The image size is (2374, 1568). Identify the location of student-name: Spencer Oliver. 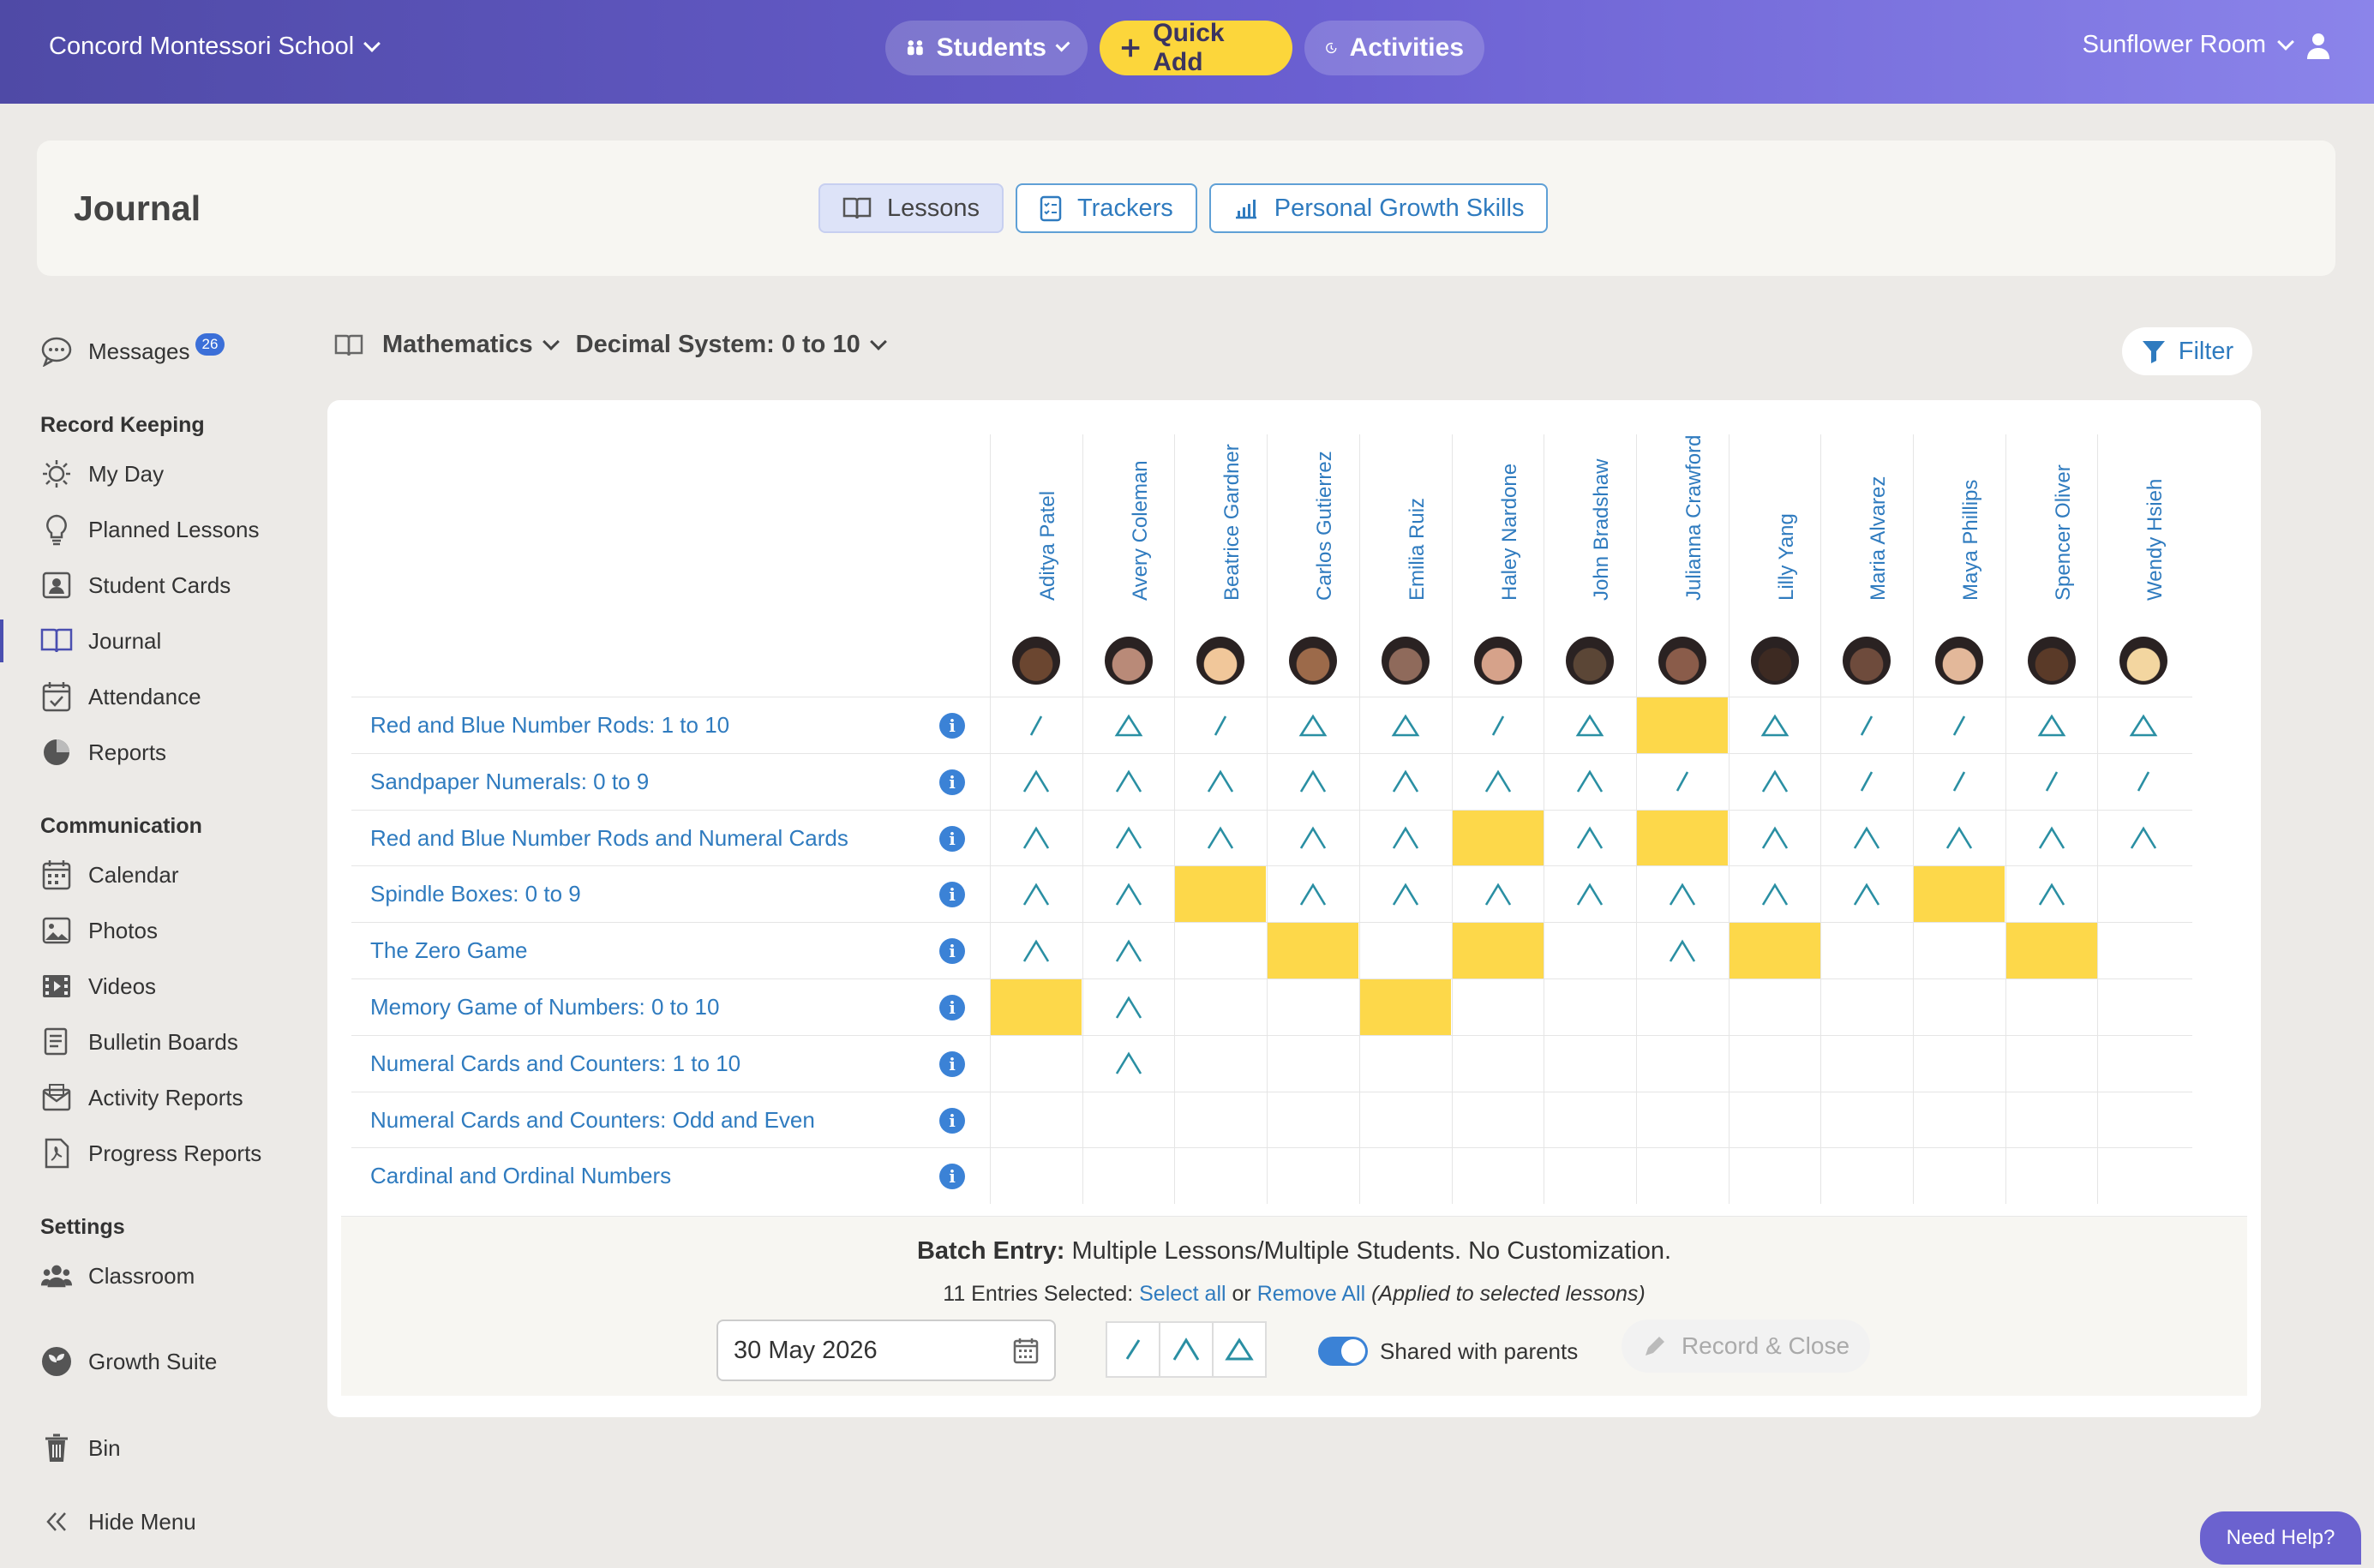
(2064, 532).